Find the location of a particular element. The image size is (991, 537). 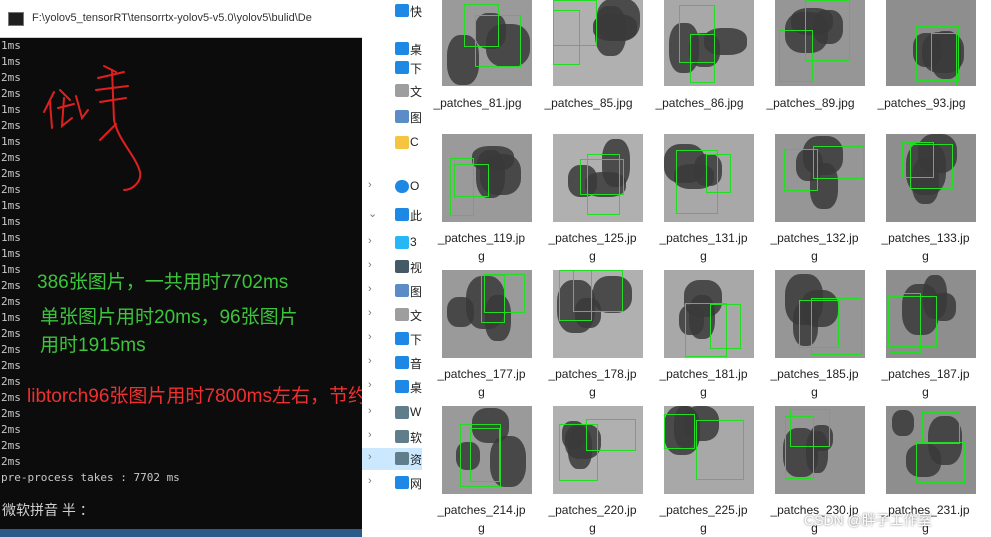

nav-item: › 3 is located at coordinates (392, 243).